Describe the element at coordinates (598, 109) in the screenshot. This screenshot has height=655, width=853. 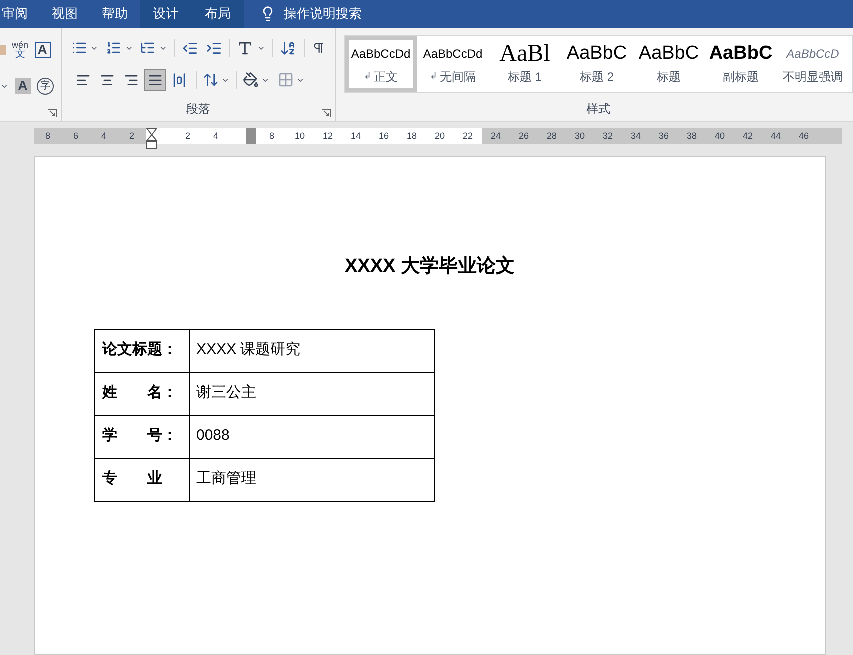
I see `group-label: 样式` at that location.